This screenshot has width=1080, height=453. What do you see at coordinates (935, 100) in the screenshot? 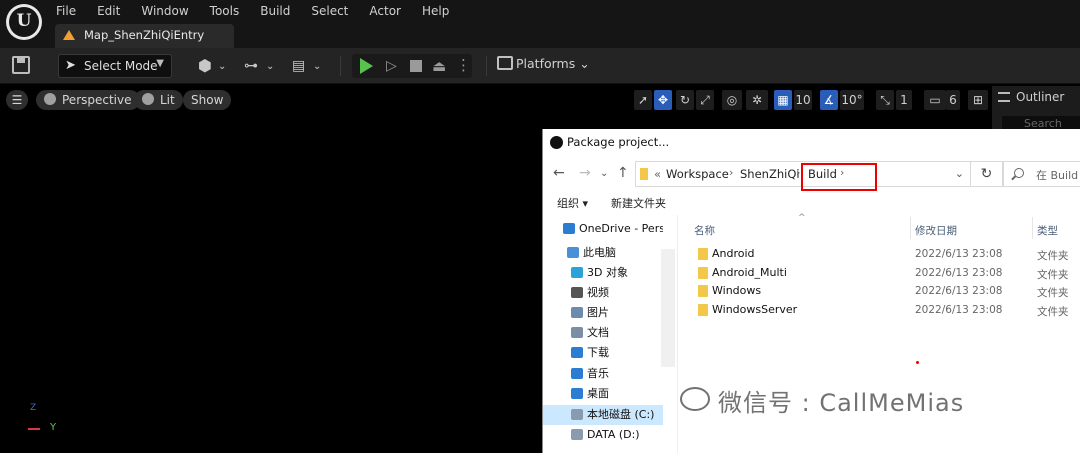
I see `camera-speed-icon: ▭` at bounding box center [935, 100].